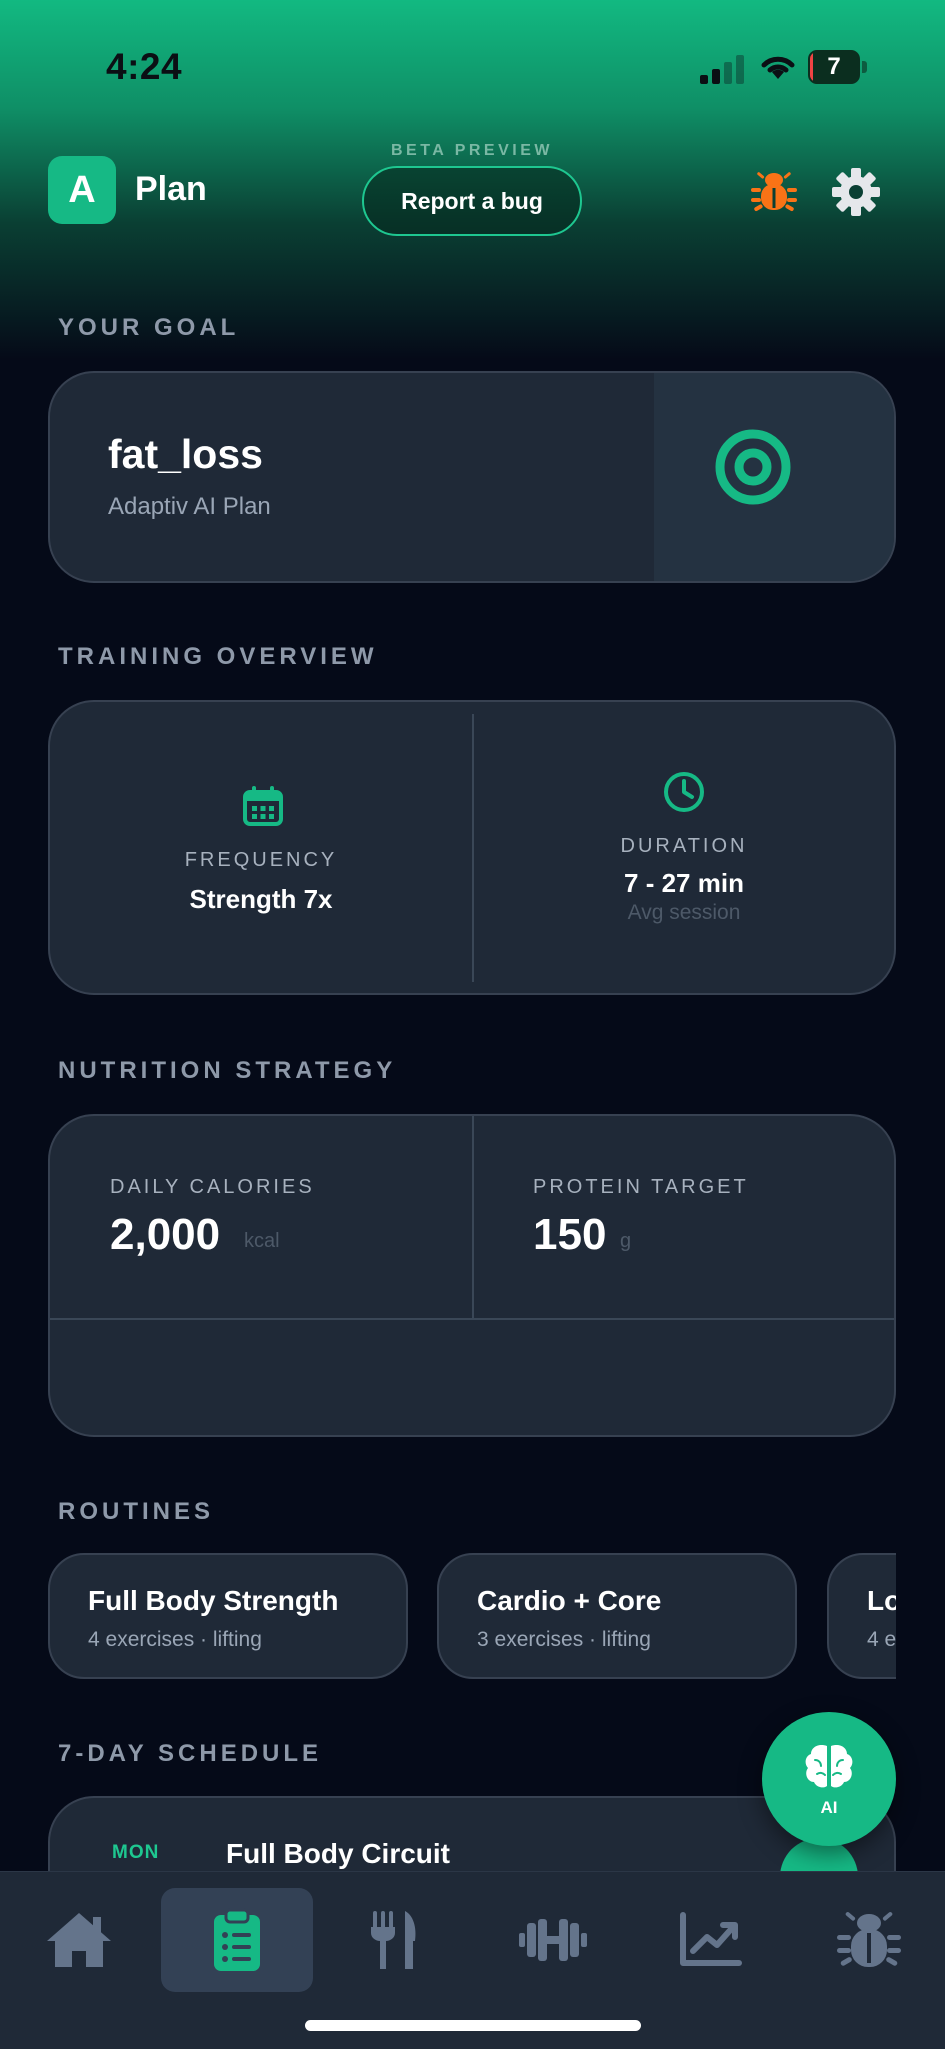 The image size is (945, 2049). What do you see at coordinates (190, 1753) in the screenshot?
I see `section-title-schedule: 7-DAY SCHEDULE` at bounding box center [190, 1753].